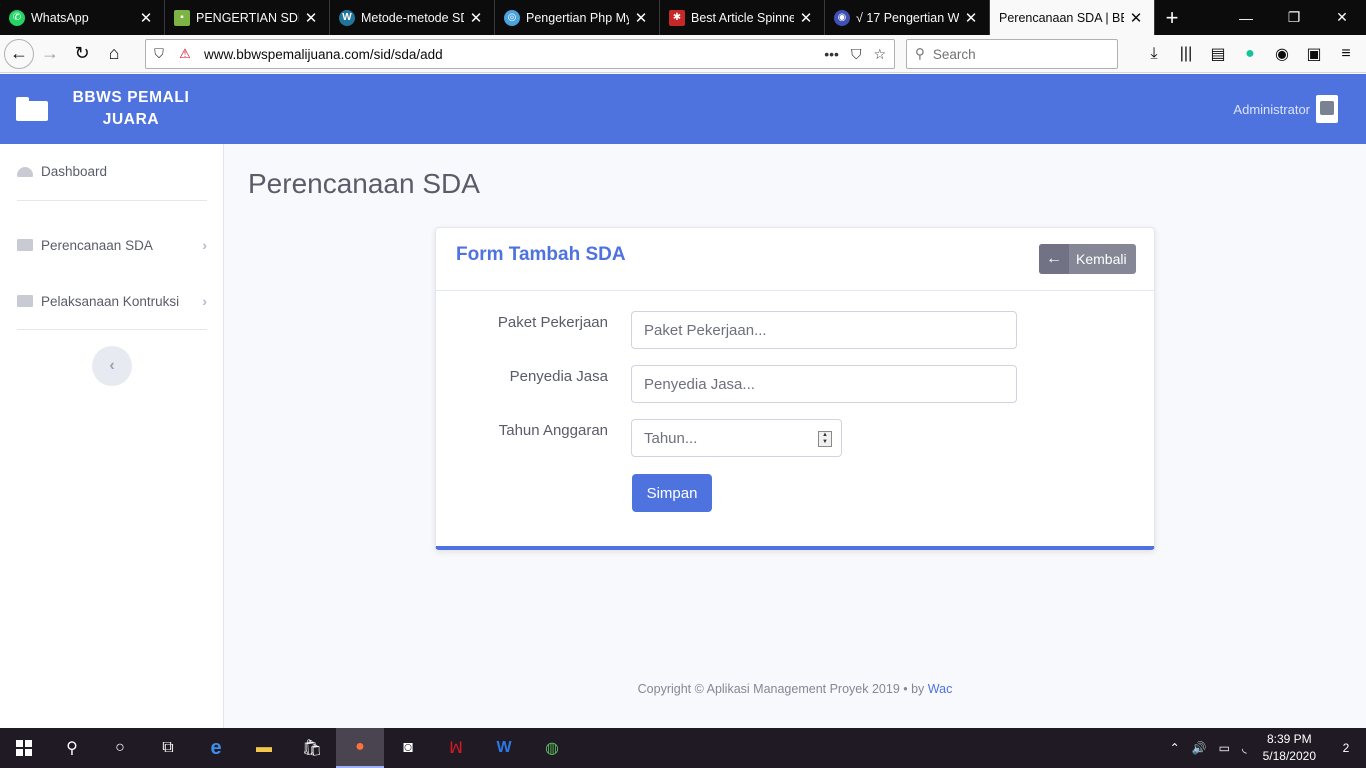 This screenshot has width=1366, height=768. What do you see at coordinates (112, 200) in the screenshot?
I see `sidebar-divider` at bounding box center [112, 200].